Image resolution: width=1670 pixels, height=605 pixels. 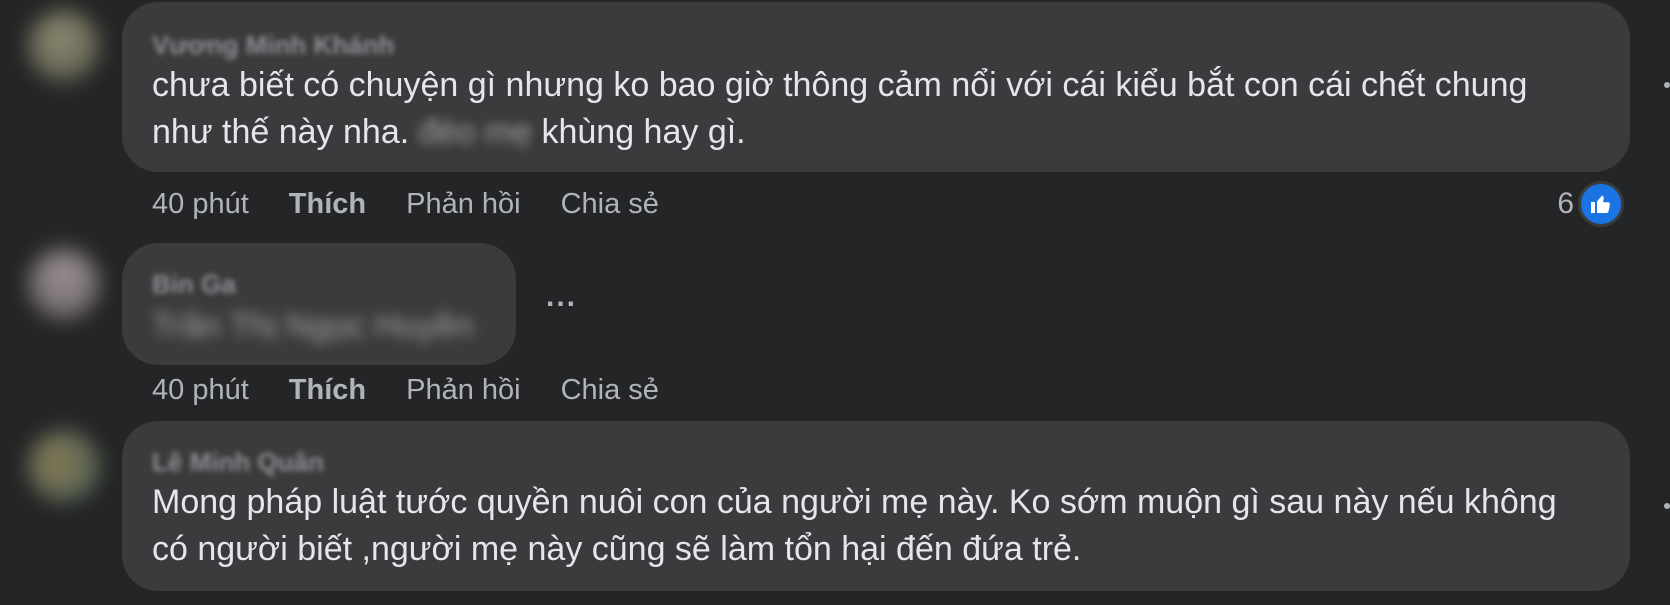 What do you see at coordinates (285, 132) in the screenshot?
I see `comment-text-segment: như thế này nha.` at bounding box center [285, 132].